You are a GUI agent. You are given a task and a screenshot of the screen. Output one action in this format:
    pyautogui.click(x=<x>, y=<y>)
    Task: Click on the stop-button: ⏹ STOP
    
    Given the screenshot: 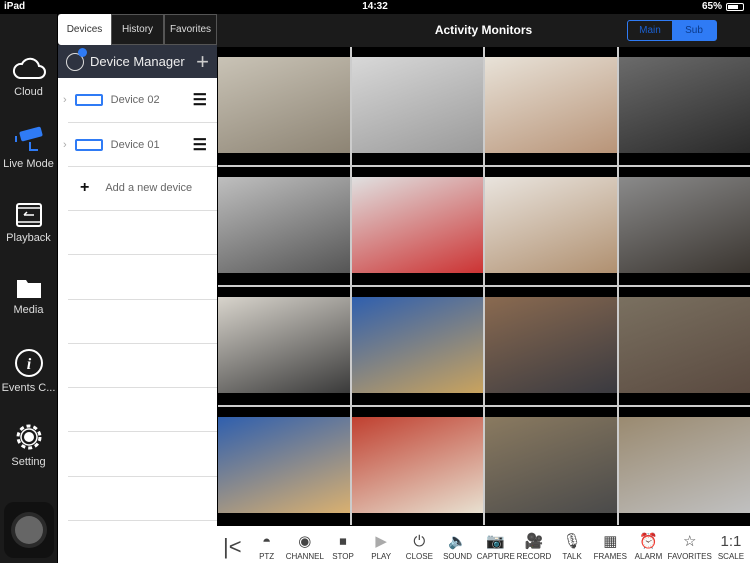 What is the action you would take?
    pyautogui.click(x=343, y=546)
    